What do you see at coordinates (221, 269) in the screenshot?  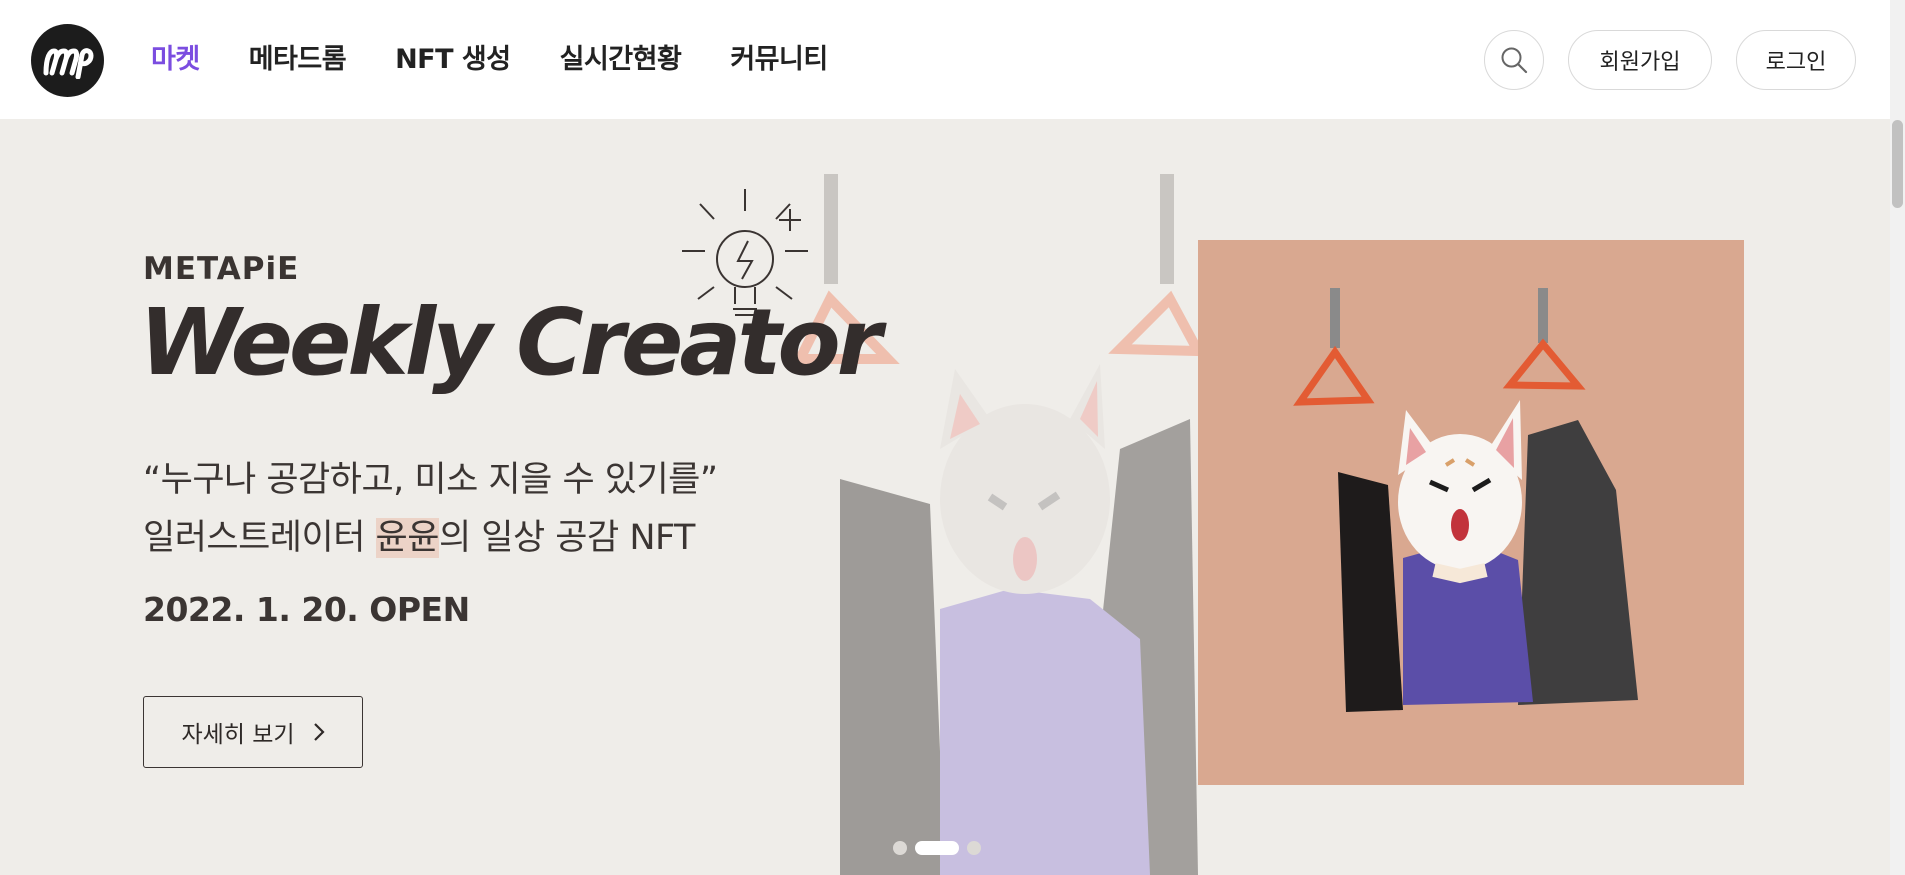 I see `brand-wordmark: METAPiE` at bounding box center [221, 269].